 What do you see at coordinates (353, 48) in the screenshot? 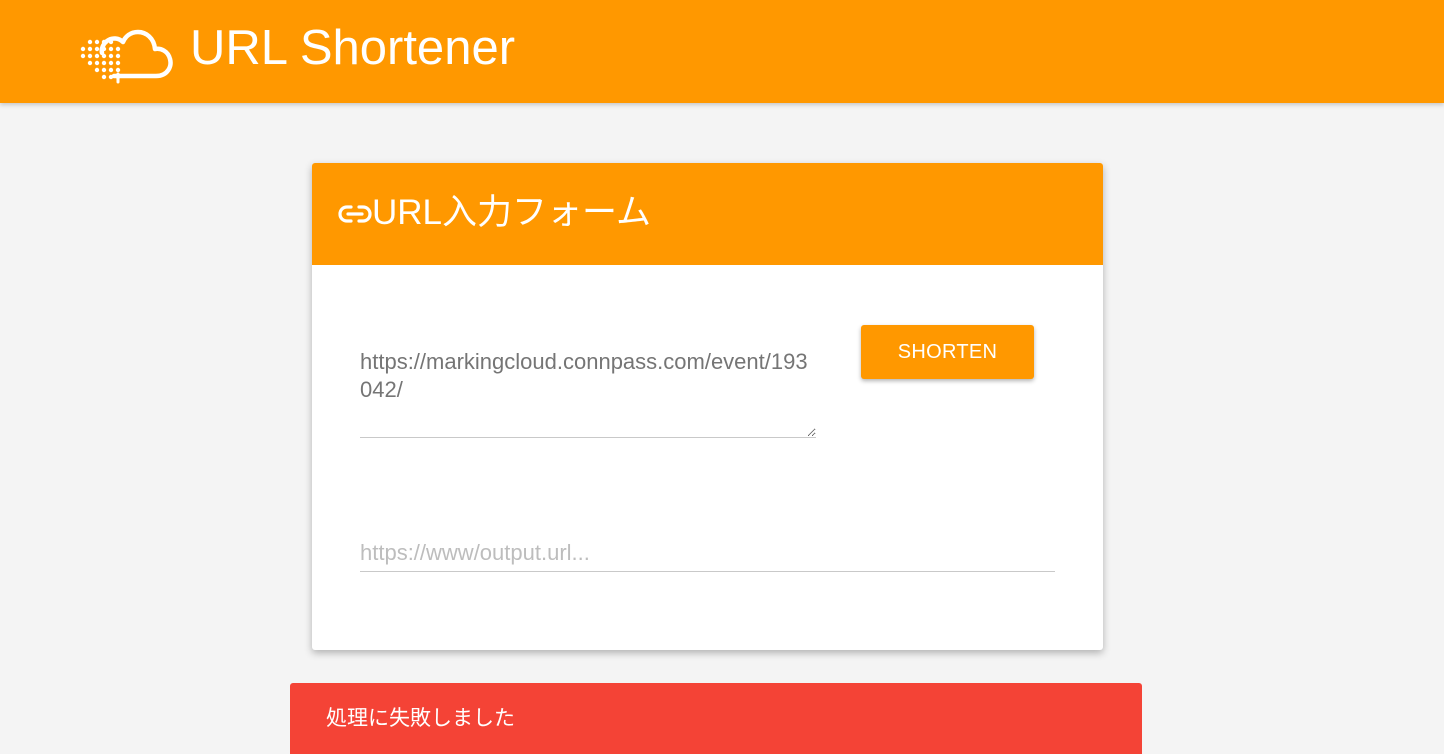
I see `app-title: URL Shortener` at bounding box center [353, 48].